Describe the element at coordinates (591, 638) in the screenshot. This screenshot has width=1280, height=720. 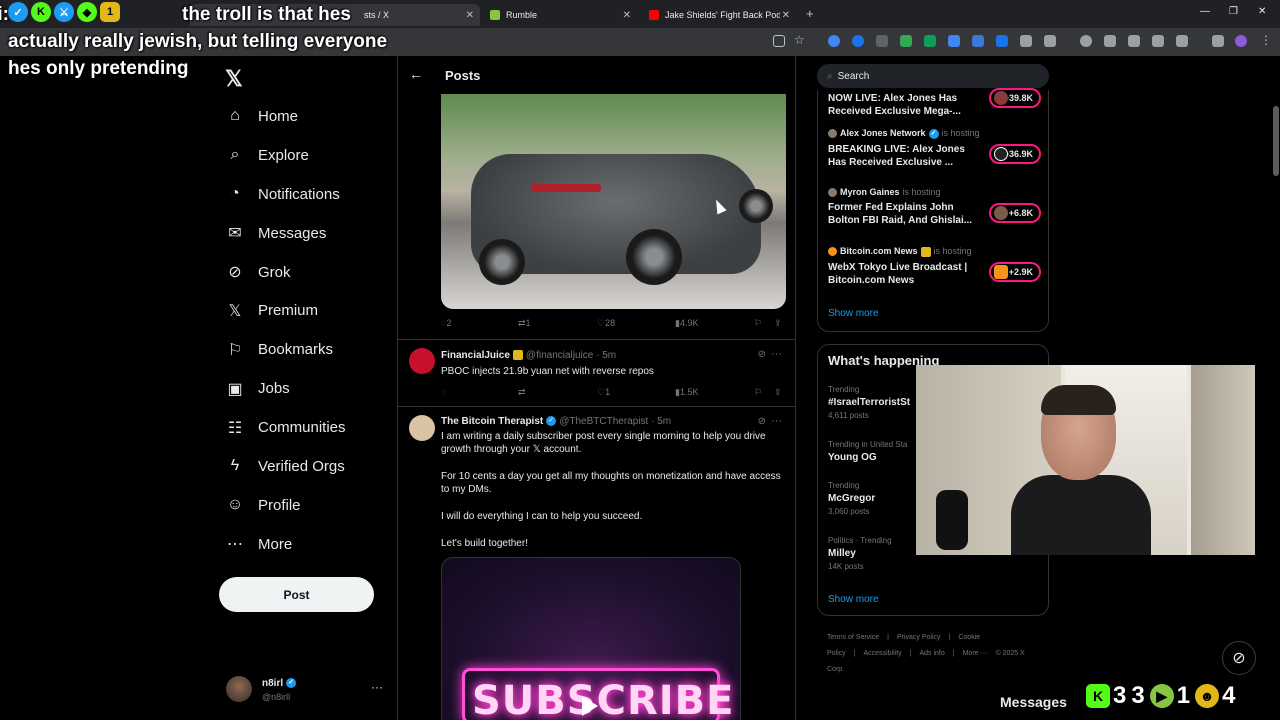
I see `tweet-video: SUBSCRIBE` at that location.